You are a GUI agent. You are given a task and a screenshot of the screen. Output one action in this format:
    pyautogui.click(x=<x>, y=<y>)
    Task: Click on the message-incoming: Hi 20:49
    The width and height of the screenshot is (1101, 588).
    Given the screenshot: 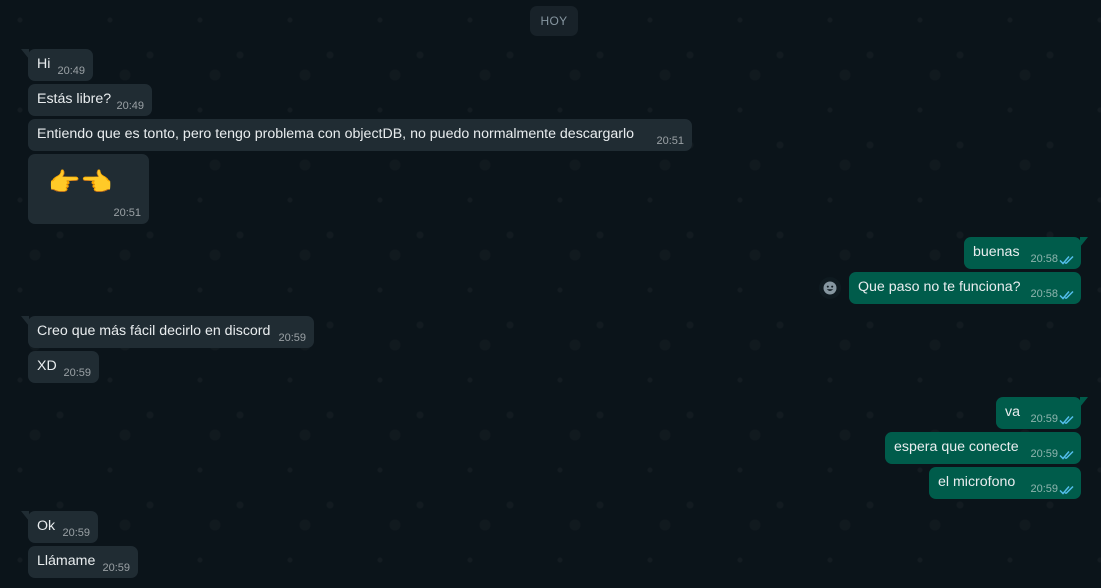 What is the action you would take?
    pyautogui.click(x=57, y=65)
    